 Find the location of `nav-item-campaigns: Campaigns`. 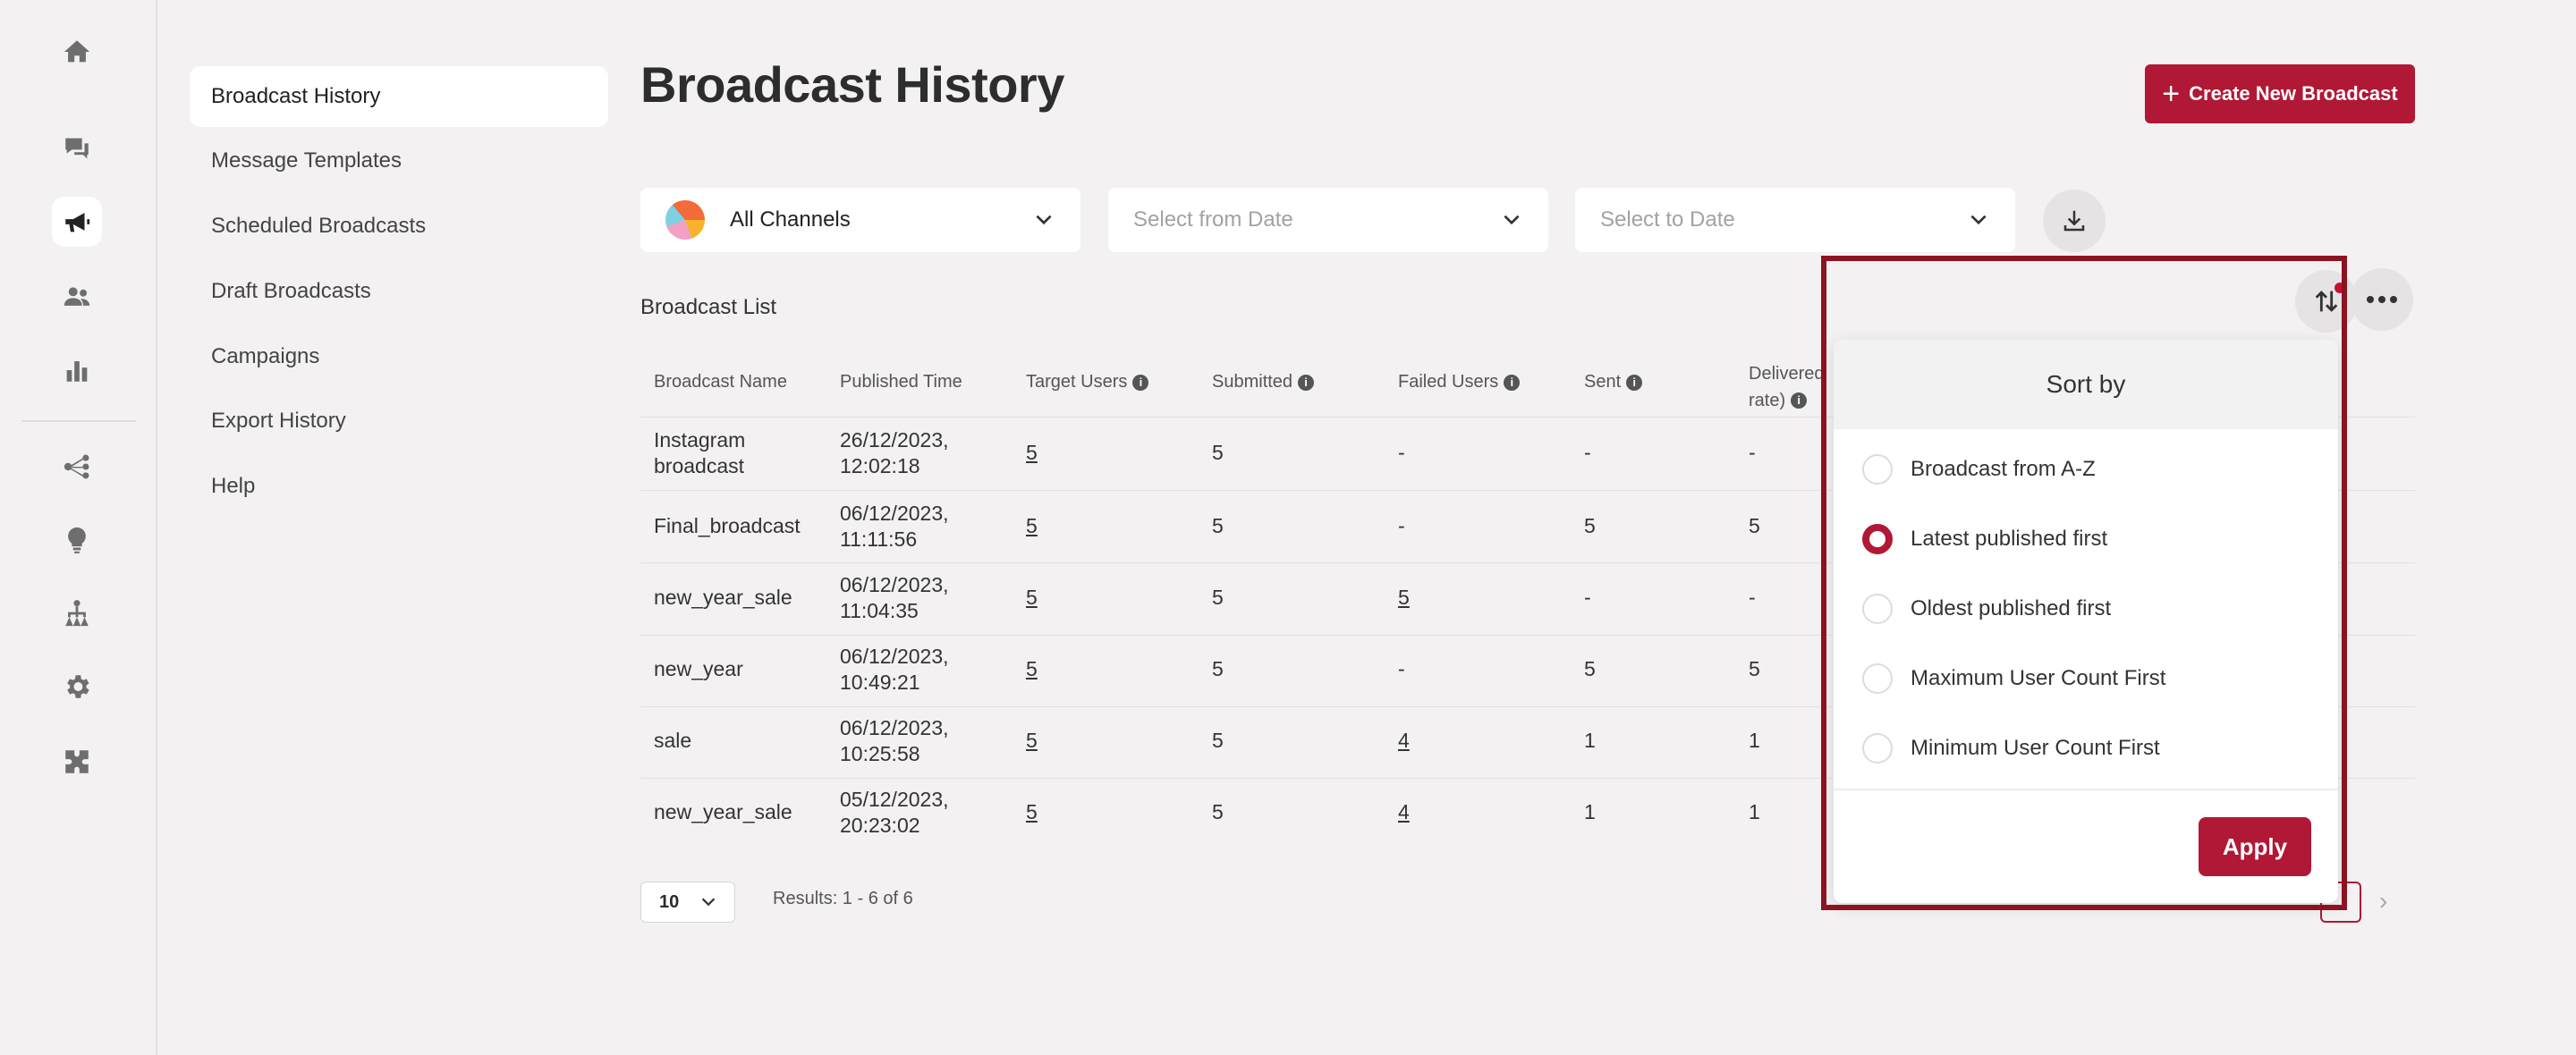

nav-item-campaigns: Campaigns is located at coordinates (399, 356).